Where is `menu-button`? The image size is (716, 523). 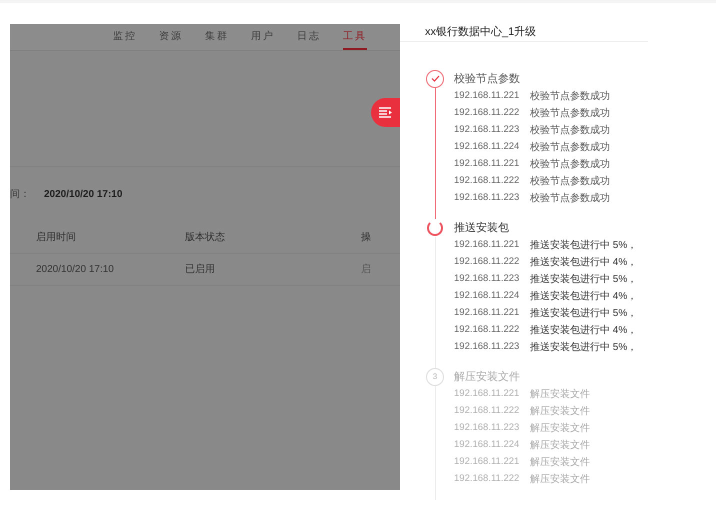
menu-button is located at coordinates (385, 112).